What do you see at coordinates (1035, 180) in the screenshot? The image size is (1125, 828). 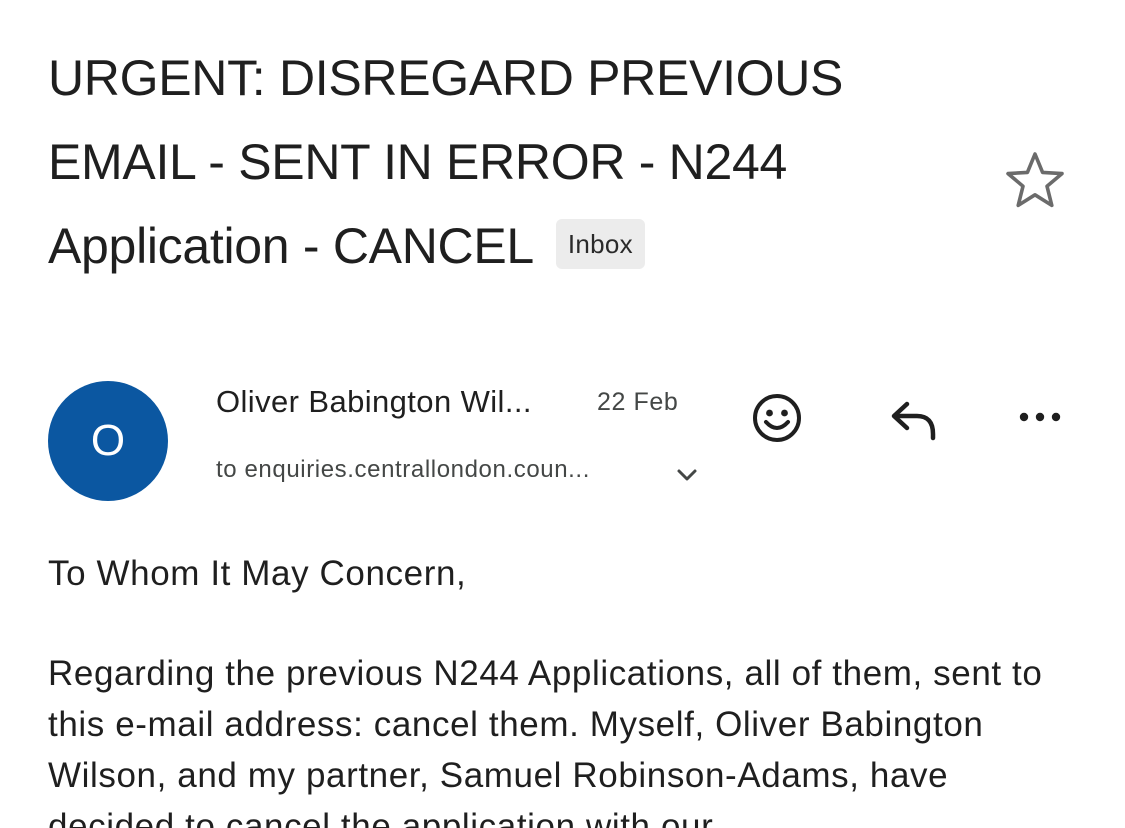 I see `star-icon` at bounding box center [1035, 180].